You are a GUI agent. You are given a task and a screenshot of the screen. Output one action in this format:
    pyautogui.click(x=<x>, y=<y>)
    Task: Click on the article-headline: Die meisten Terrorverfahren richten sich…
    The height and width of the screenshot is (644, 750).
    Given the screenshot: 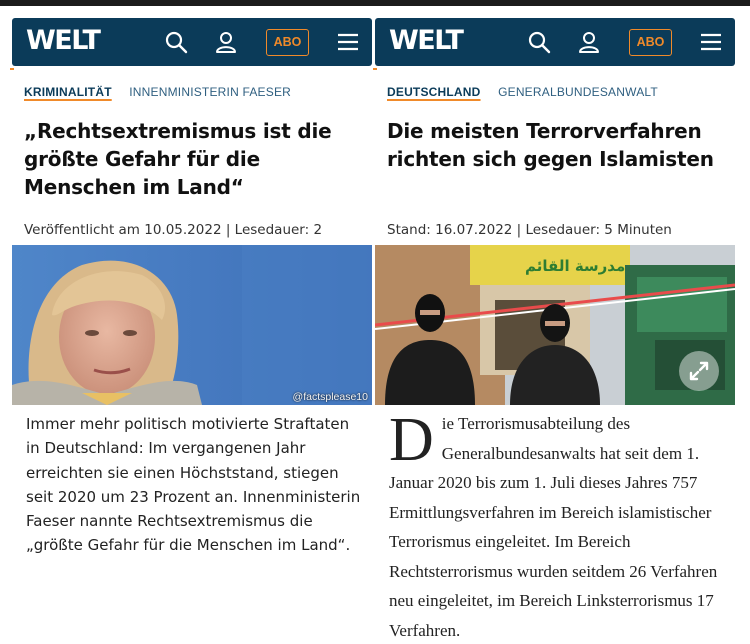 What is the action you would take?
    pyautogui.click(x=550, y=145)
    